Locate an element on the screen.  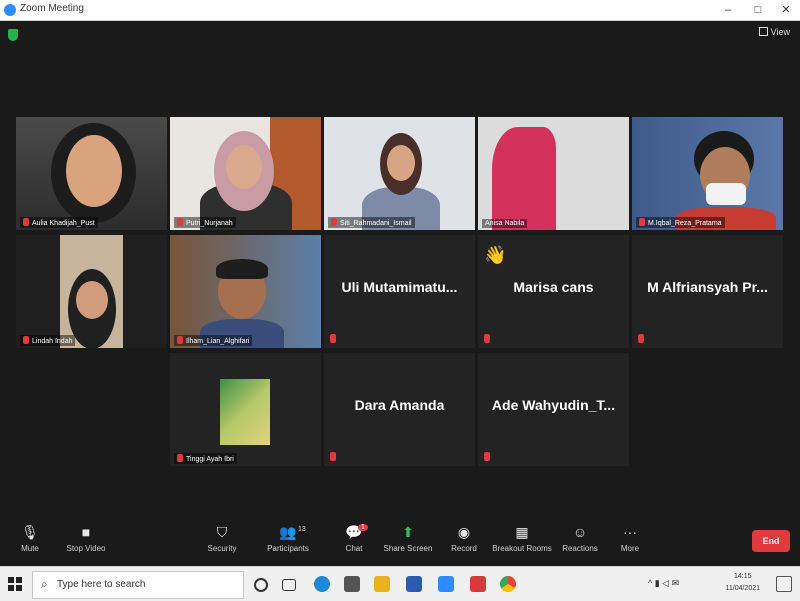
system-tray-icons: ^ ▮ ◁ ✉ is located at coordinates (663, 583).